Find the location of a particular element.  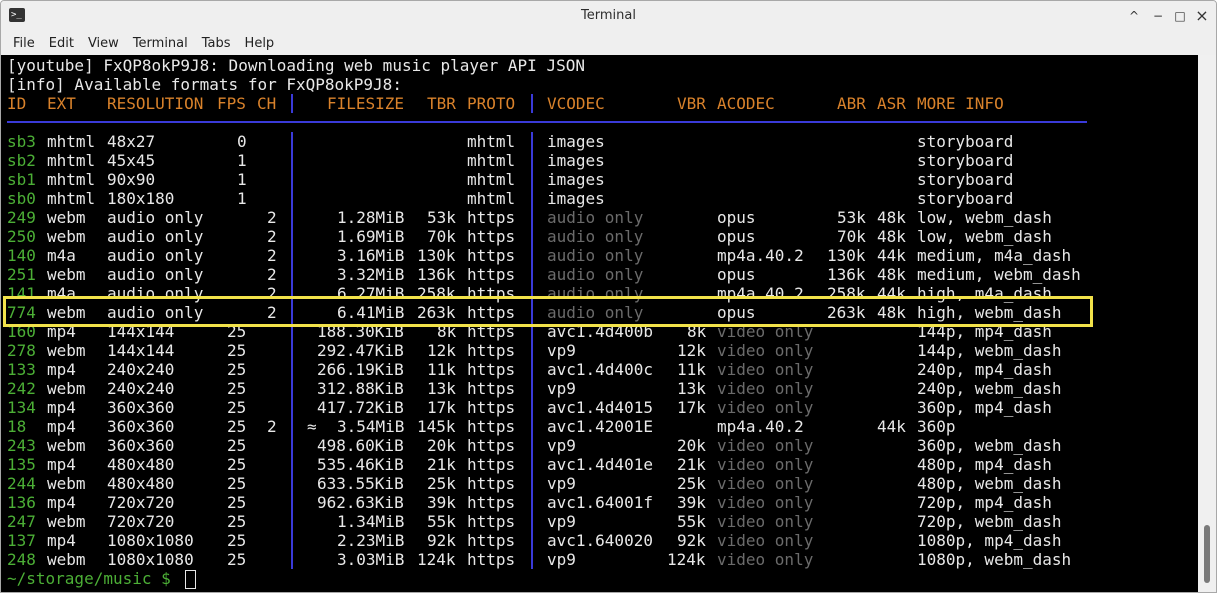

format-vcodec: vp9 is located at coordinates (561, 445).